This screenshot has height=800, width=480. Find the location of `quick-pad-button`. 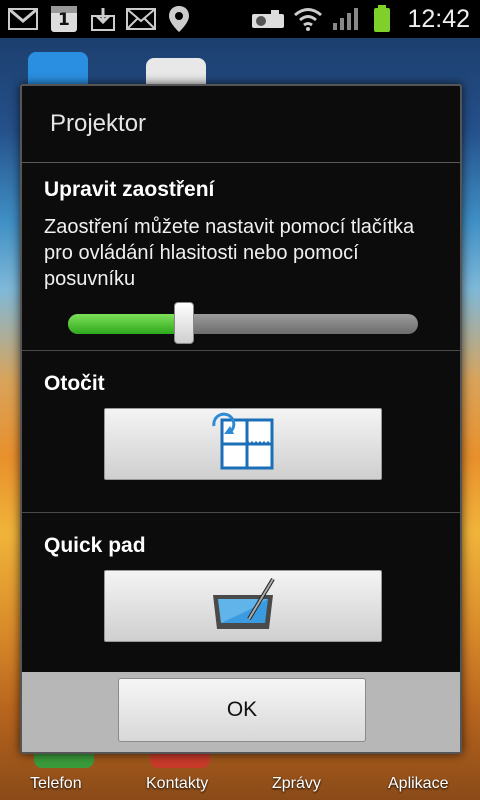

quick-pad-button is located at coordinates (243, 606).